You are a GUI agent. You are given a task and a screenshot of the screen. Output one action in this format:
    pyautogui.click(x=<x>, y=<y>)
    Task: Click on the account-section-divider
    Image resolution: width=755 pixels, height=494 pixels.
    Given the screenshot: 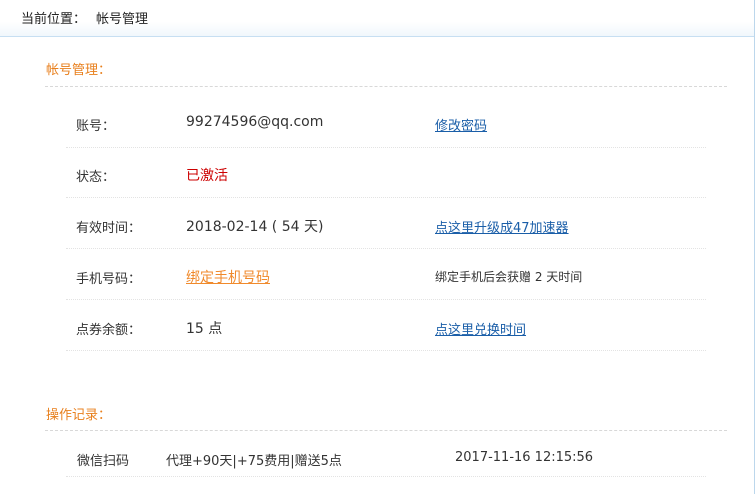 What is the action you would take?
    pyautogui.click(x=386, y=86)
    